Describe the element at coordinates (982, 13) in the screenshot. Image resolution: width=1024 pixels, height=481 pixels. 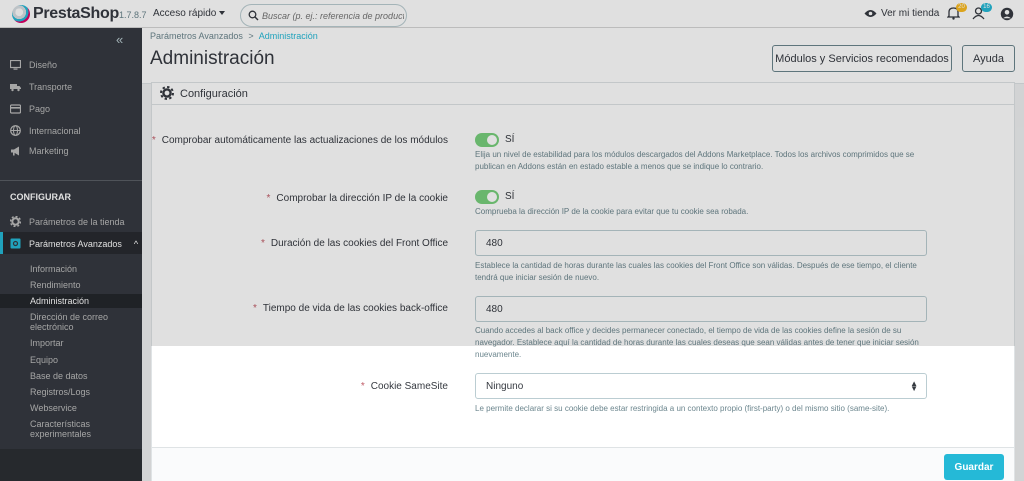
I see `customers-notifications: 16` at that location.